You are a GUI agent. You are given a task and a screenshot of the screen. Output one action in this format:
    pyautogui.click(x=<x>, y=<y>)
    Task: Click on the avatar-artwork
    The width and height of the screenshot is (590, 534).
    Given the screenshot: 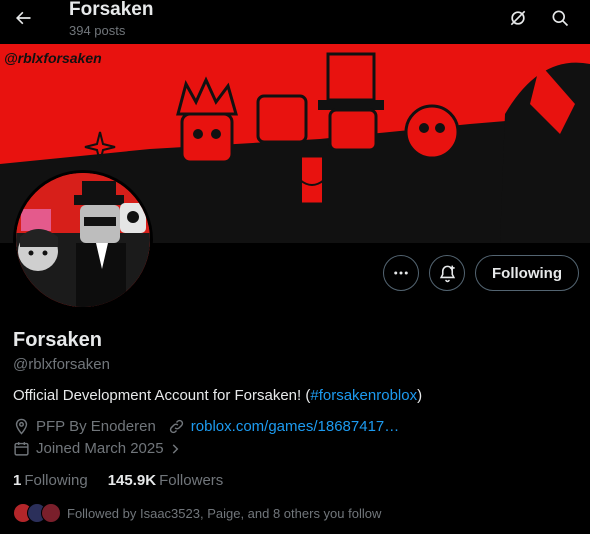 What is the action you would take?
    pyautogui.click(x=83, y=240)
    